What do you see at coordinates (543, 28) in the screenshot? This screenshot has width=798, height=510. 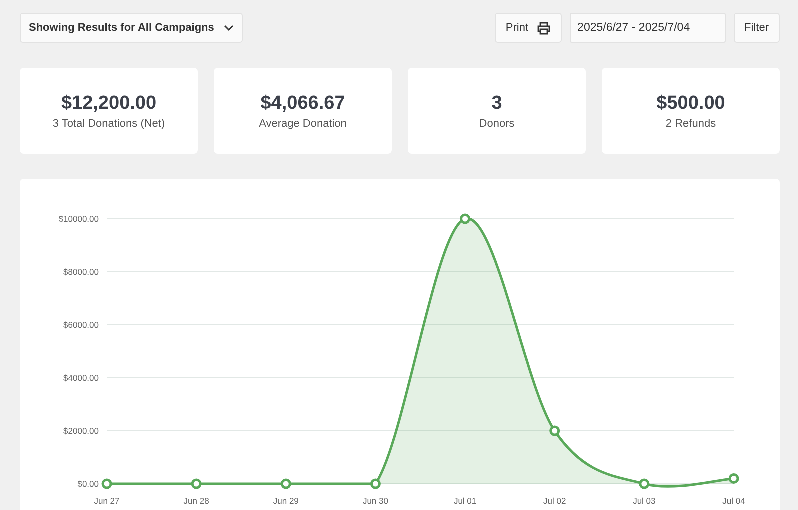 I see `printer-icon` at bounding box center [543, 28].